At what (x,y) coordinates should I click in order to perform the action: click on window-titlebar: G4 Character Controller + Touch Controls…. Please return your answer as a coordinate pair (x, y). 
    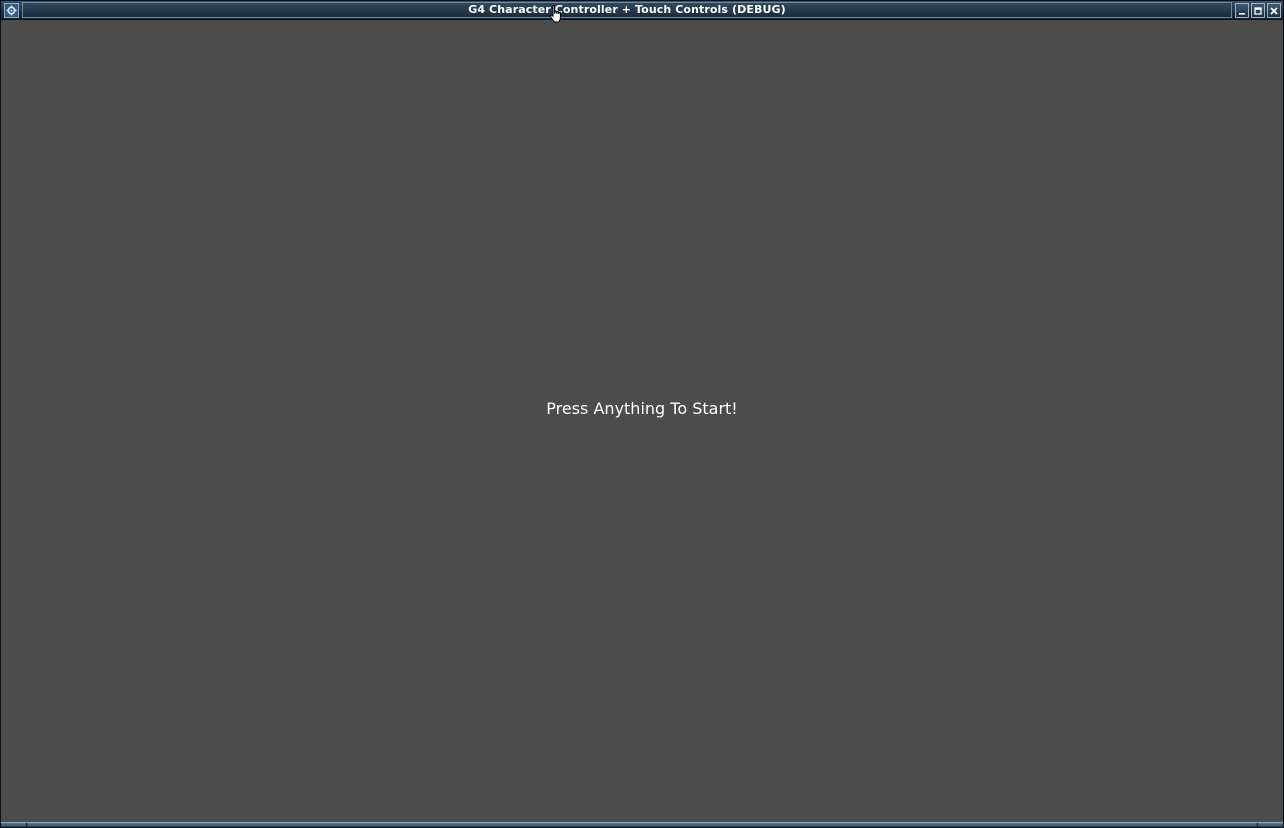
    Looking at the image, I should click on (642, 10).